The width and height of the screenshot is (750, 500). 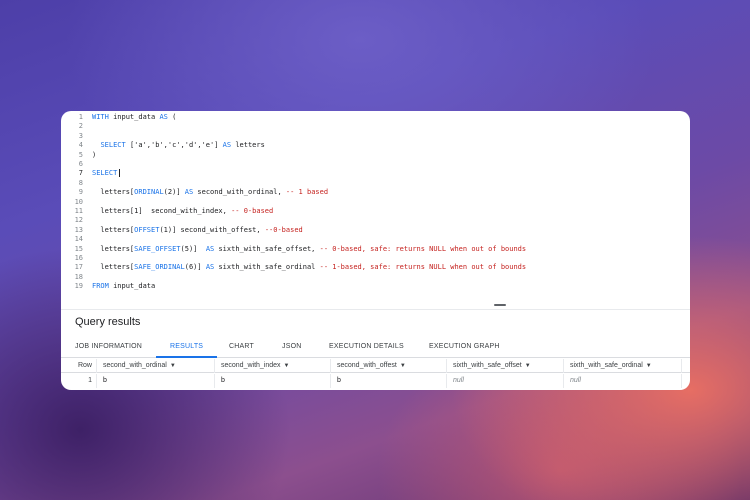 I want to click on line-number: 5, so click(x=80, y=154).